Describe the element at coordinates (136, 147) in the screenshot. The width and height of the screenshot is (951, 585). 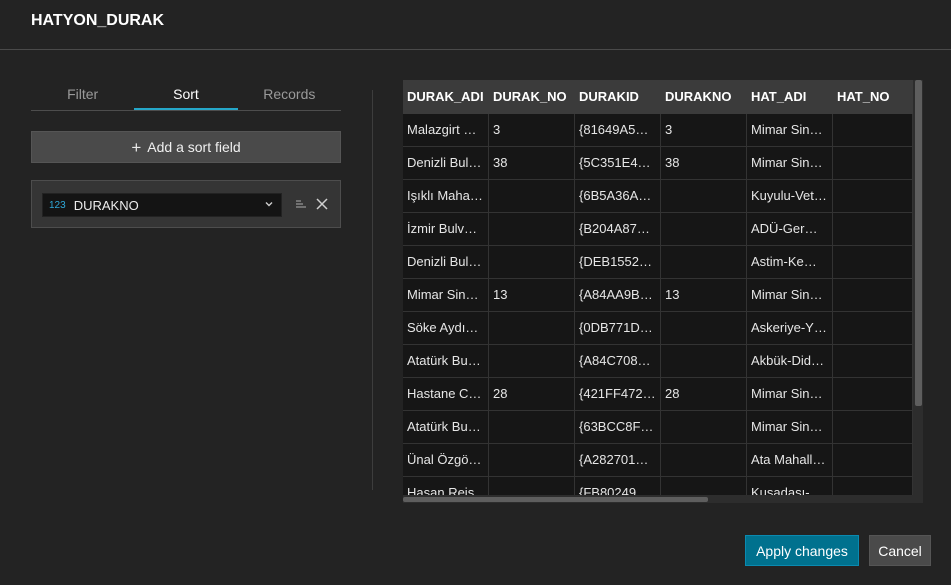
I see `plus-icon: +` at that location.